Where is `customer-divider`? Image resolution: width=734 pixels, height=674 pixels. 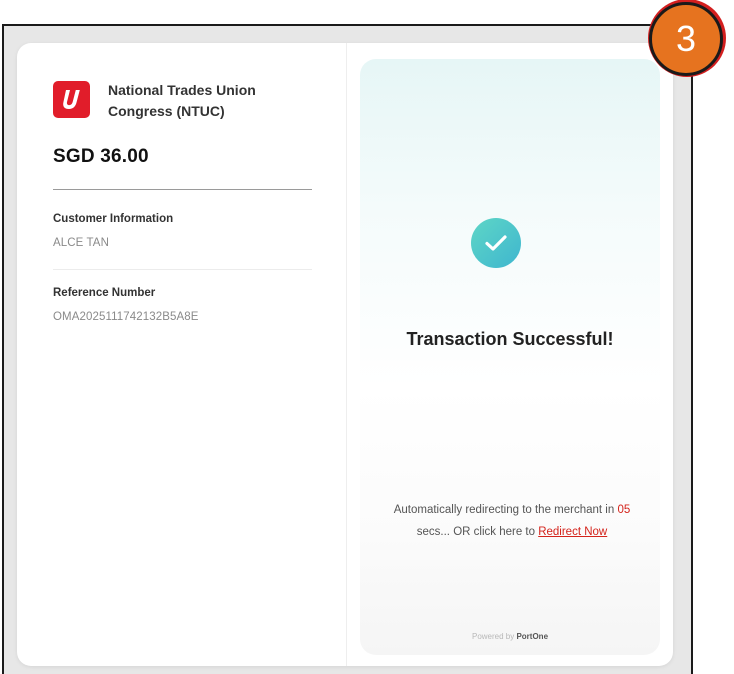
customer-divider is located at coordinates (182, 269).